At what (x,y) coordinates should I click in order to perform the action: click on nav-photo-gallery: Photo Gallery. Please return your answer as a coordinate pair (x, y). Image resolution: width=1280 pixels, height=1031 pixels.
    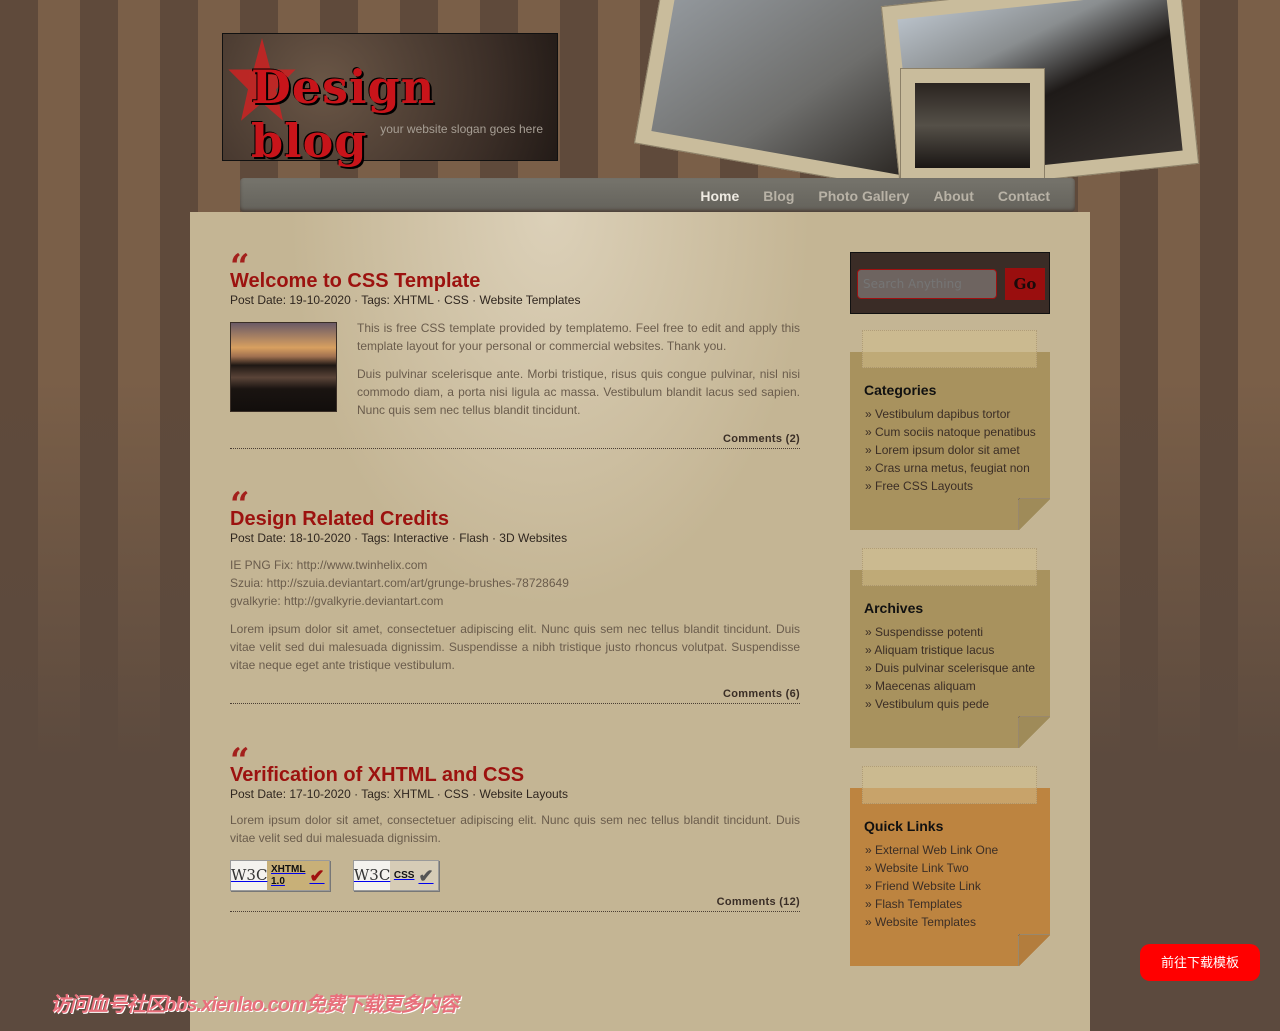
    Looking at the image, I should click on (863, 196).